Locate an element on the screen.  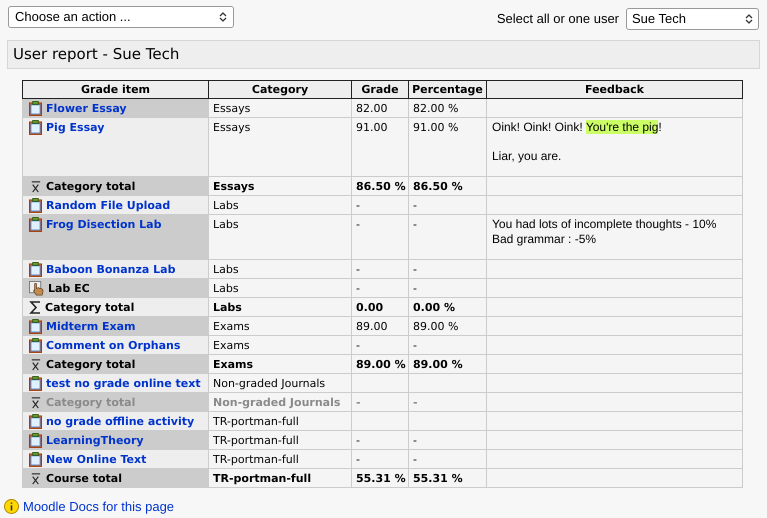
user-select: Sue Tech is located at coordinates (692, 19).